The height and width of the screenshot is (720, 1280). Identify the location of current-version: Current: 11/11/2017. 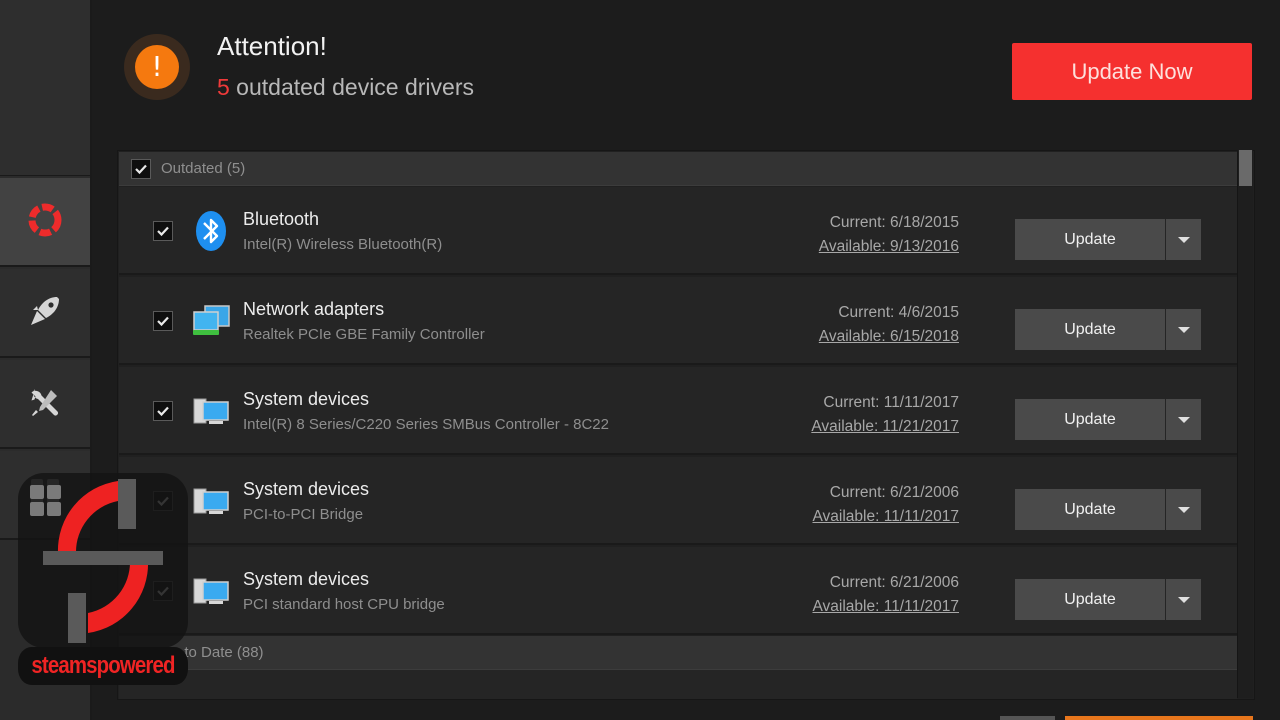
(891, 402).